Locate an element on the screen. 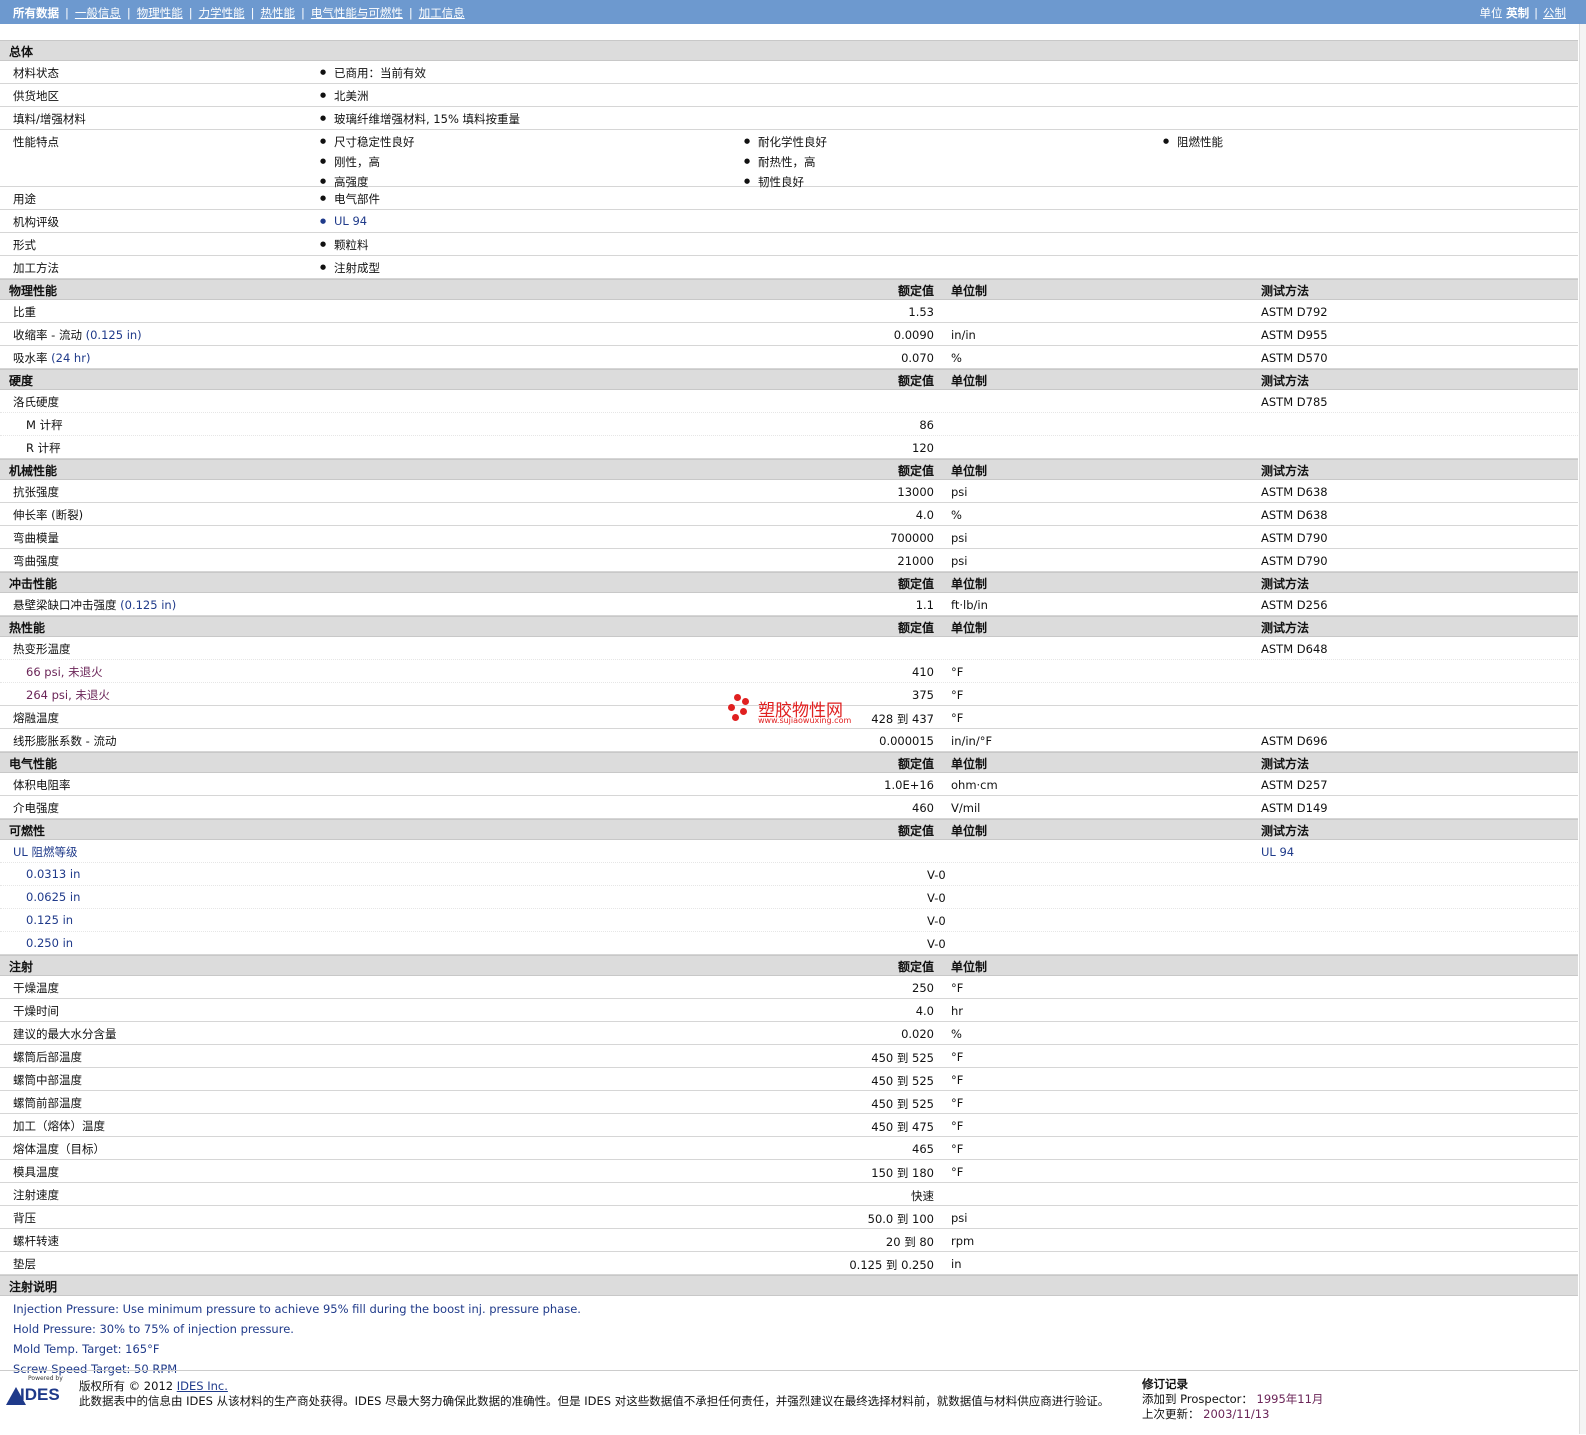 This screenshot has width=1586, height=1435. row-label: 加工（熔体）温度 is located at coordinates (59, 1126).